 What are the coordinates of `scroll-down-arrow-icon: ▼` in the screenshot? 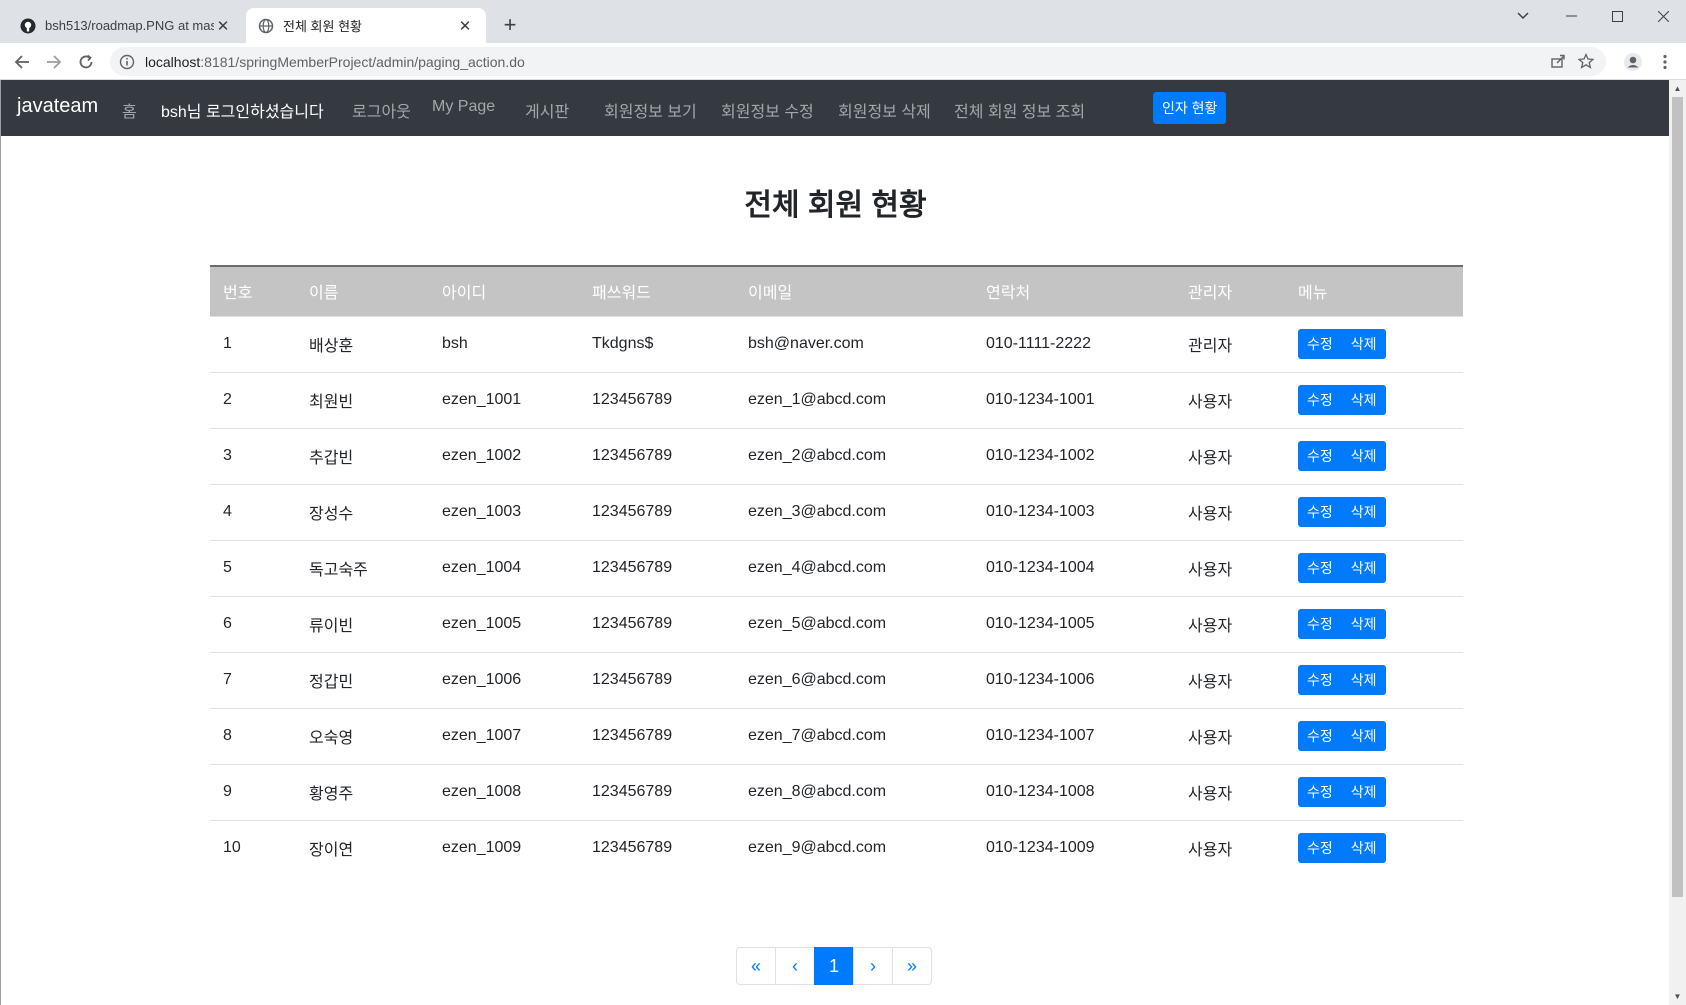 It's located at (1677, 996).